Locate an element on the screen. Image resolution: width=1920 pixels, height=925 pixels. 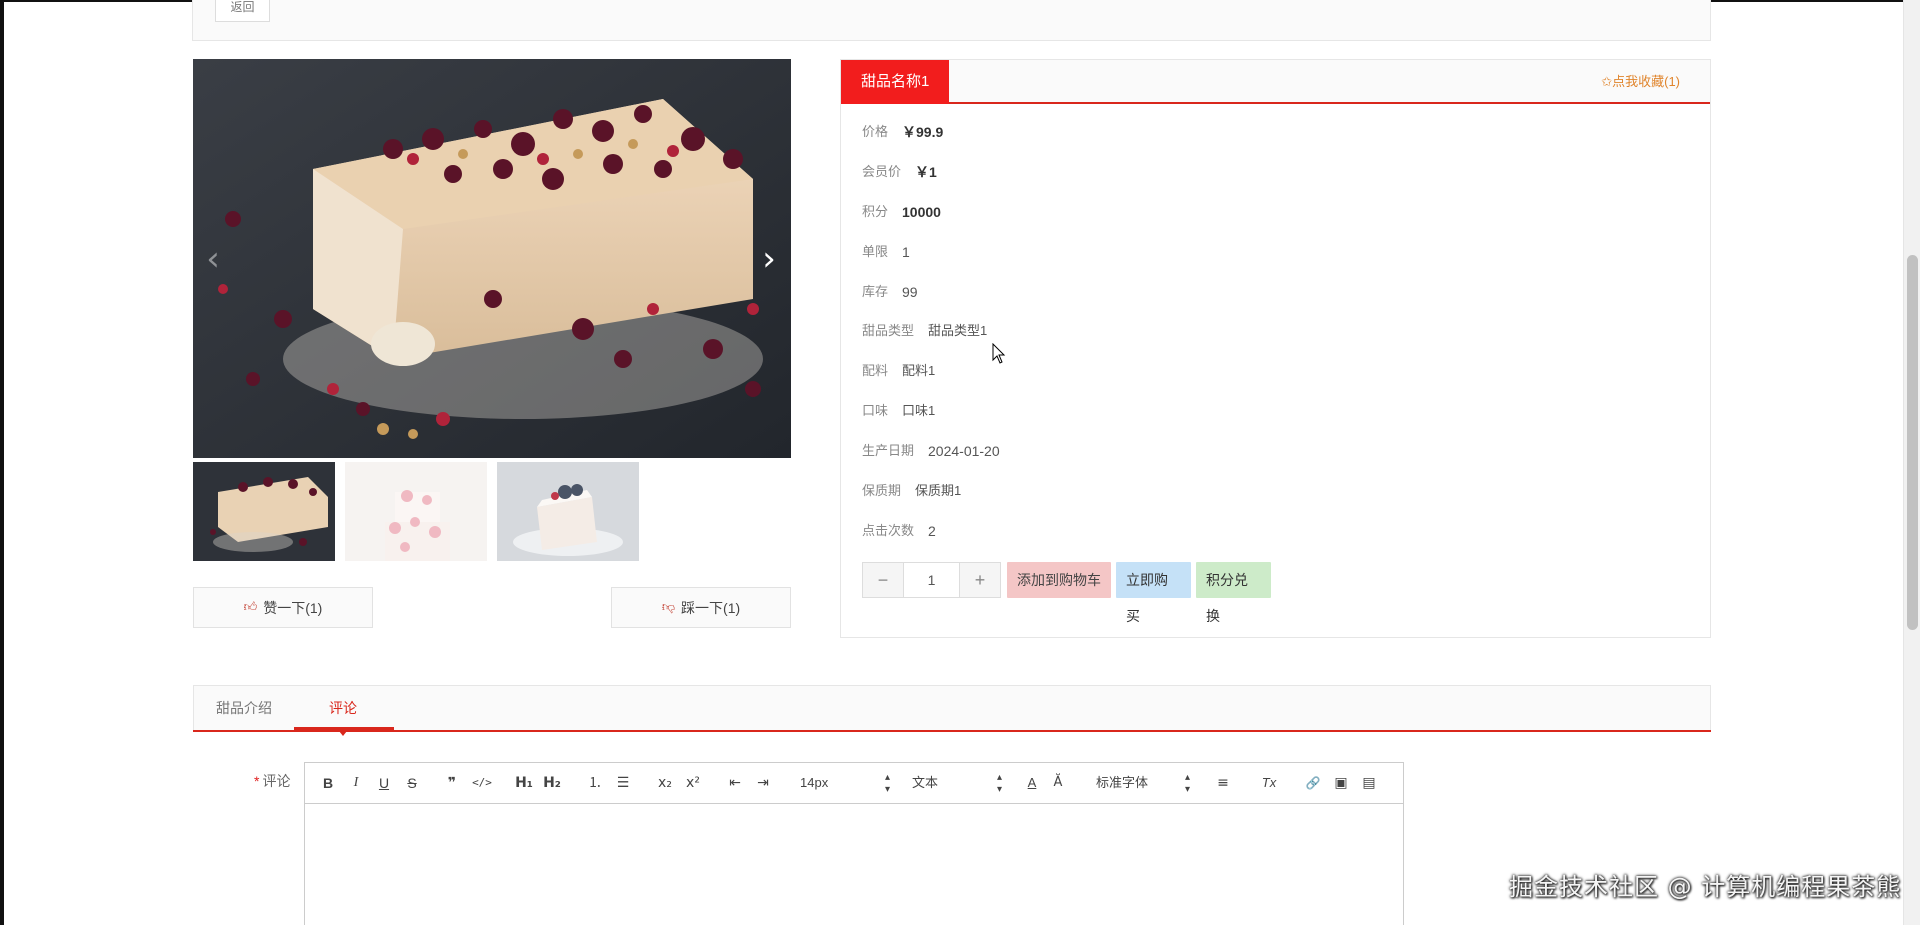
underline-icon: U is located at coordinates (384, 783).